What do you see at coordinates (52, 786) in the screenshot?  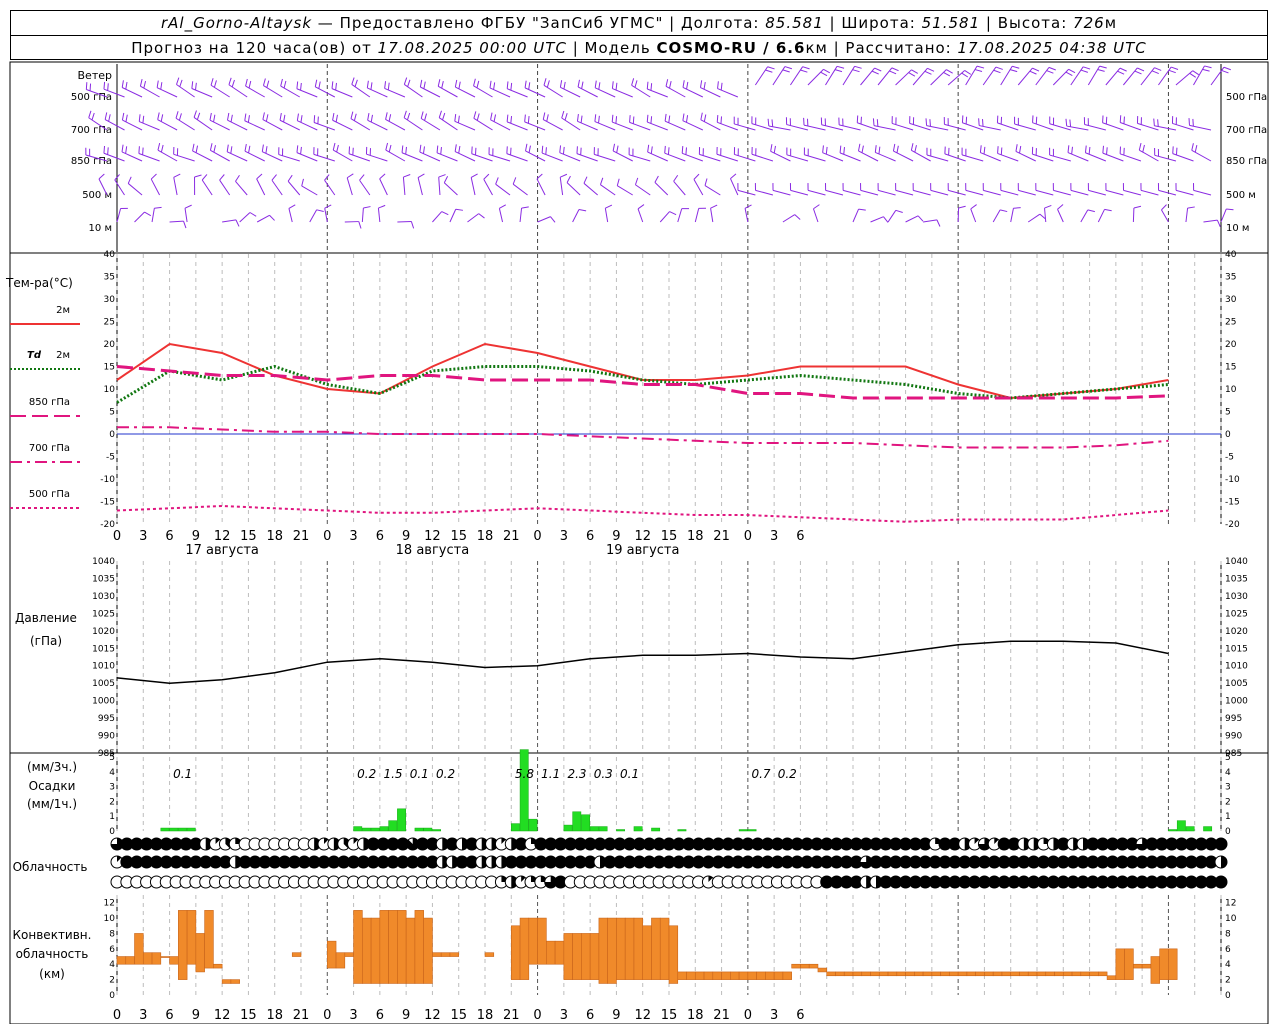 I see `precip-title: Осадки` at bounding box center [52, 786].